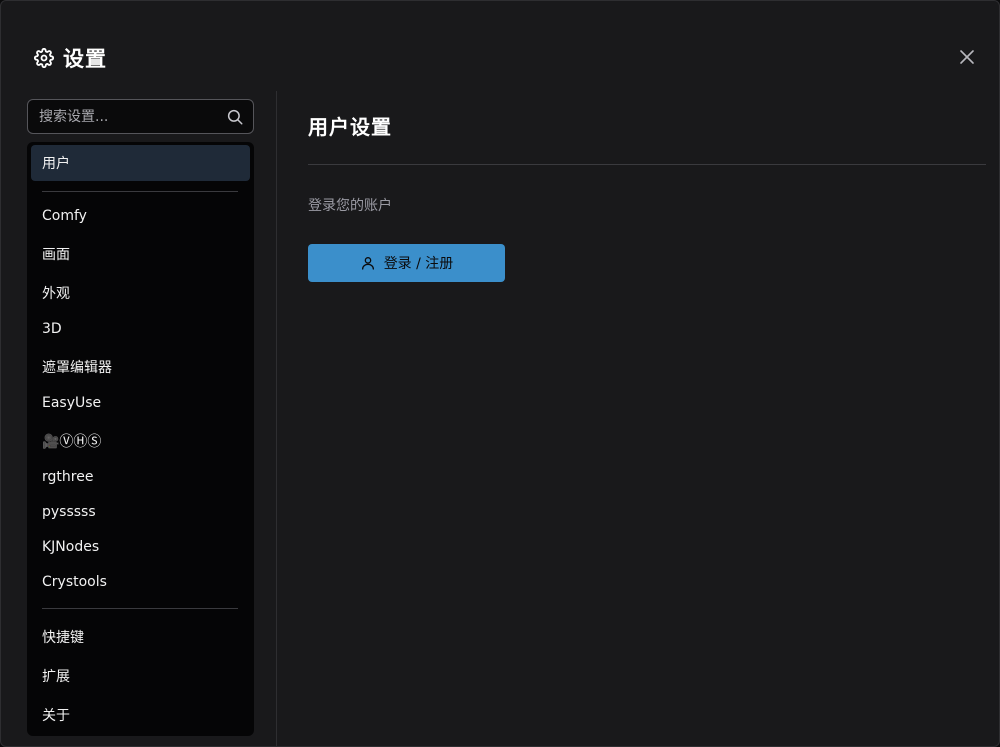  I want to click on sidebar-item-label: EasyUse, so click(72, 403).